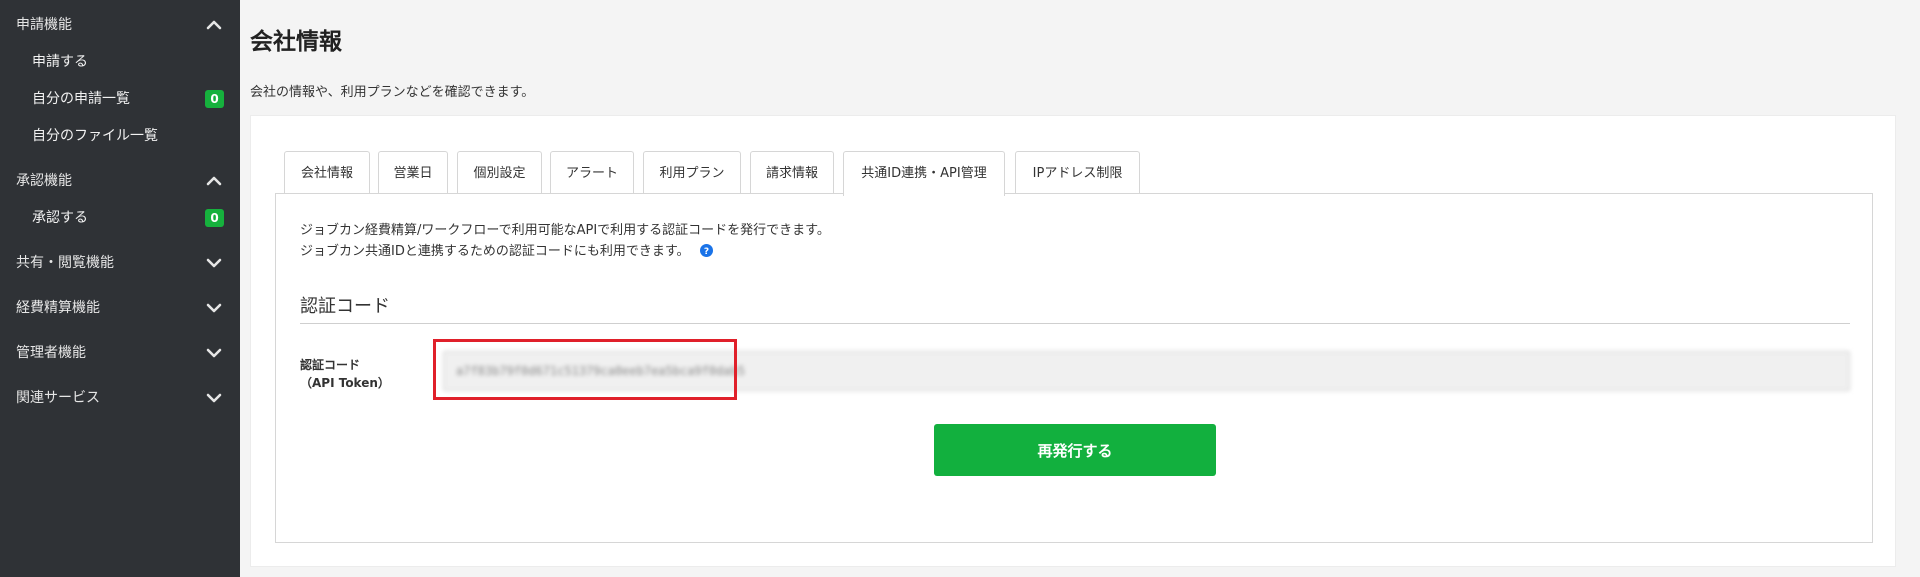  I want to click on sidebar-item-label: 承認する, so click(60, 218).